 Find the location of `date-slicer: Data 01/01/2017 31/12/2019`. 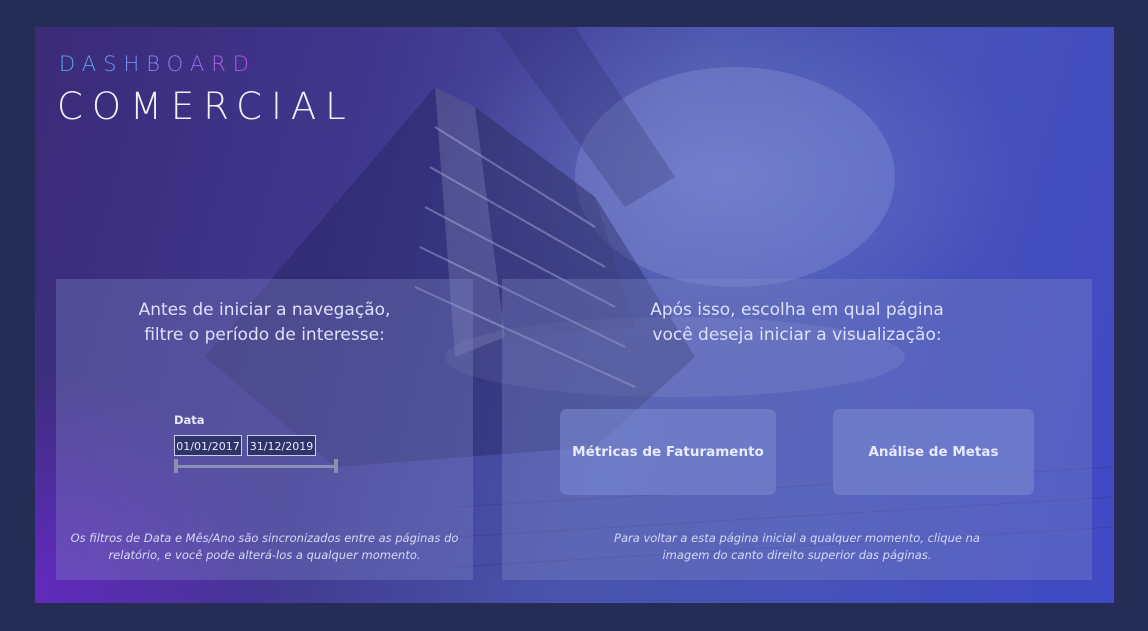

date-slicer: Data 01/01/2017 31/12/2019 is located at coordinates (259, 448).